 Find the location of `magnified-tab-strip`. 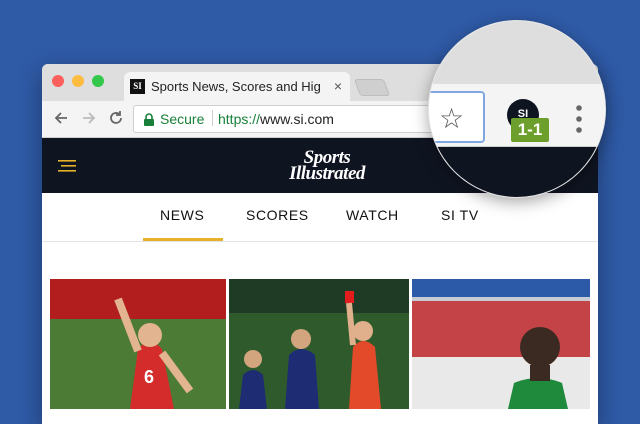

magnified-tab-strip is located at coordinates (517, 52).